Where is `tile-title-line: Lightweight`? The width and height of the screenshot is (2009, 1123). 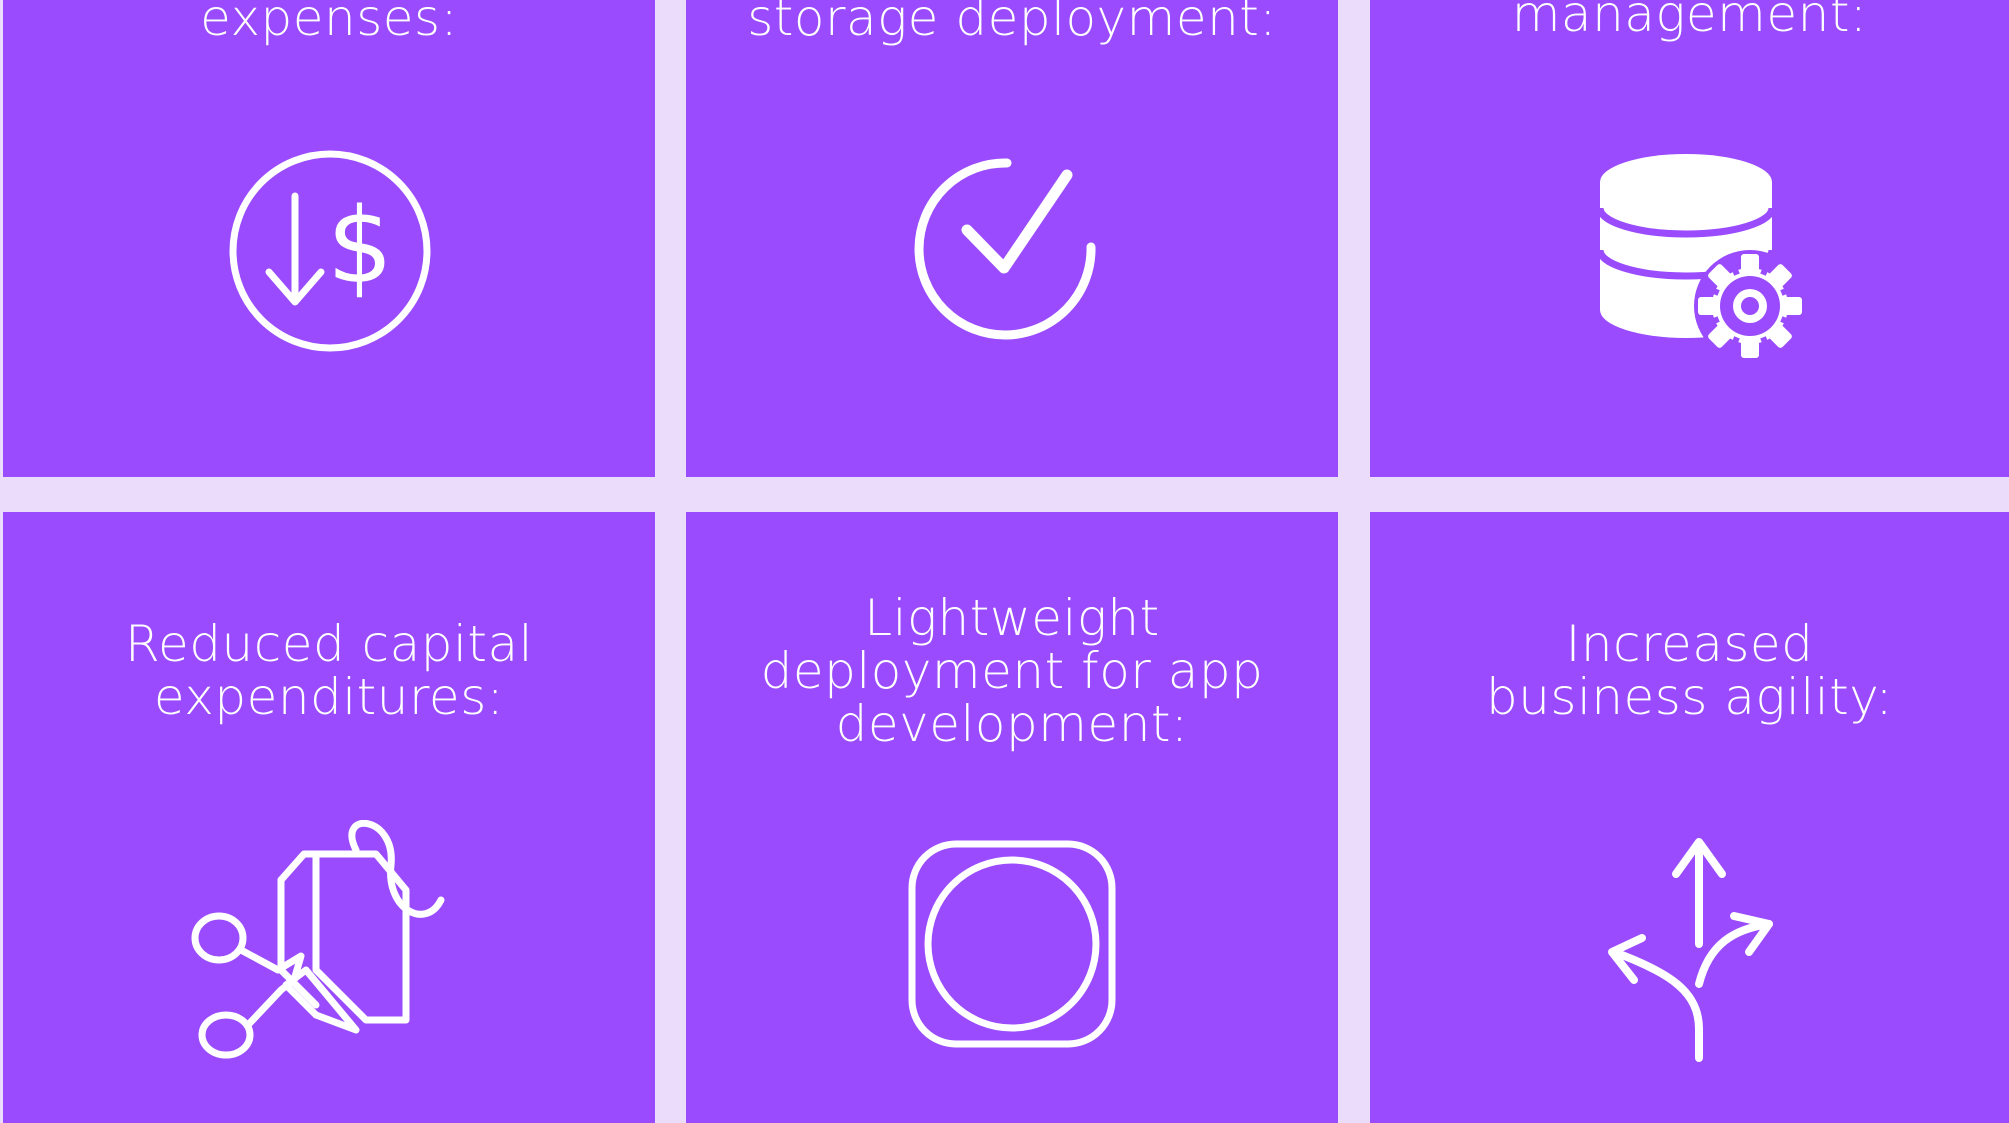
tile-title-line: Lightweight is located at coordinates (1012, 618).